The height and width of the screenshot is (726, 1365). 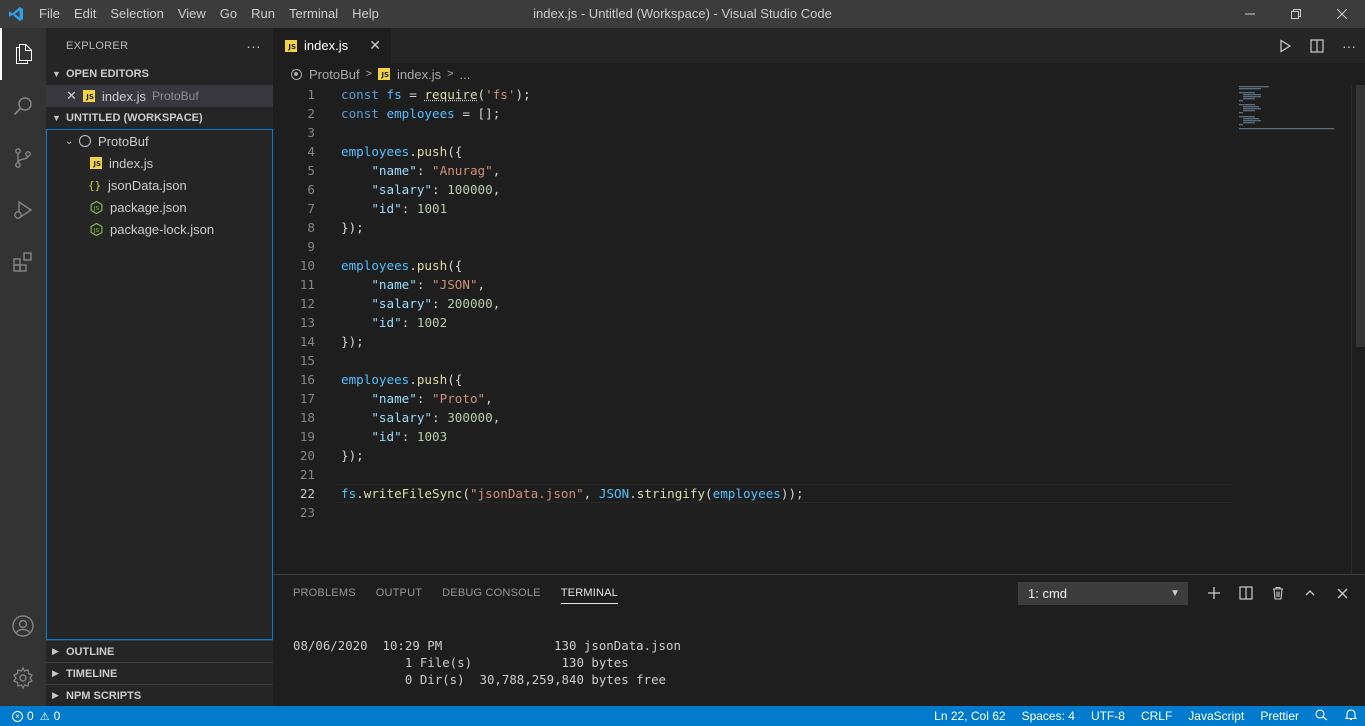 What do you see at coordinates (819, 417) in the screenshot?
I see `code-line: 18 "salary": 300000,` at bounding box center [819, 417].